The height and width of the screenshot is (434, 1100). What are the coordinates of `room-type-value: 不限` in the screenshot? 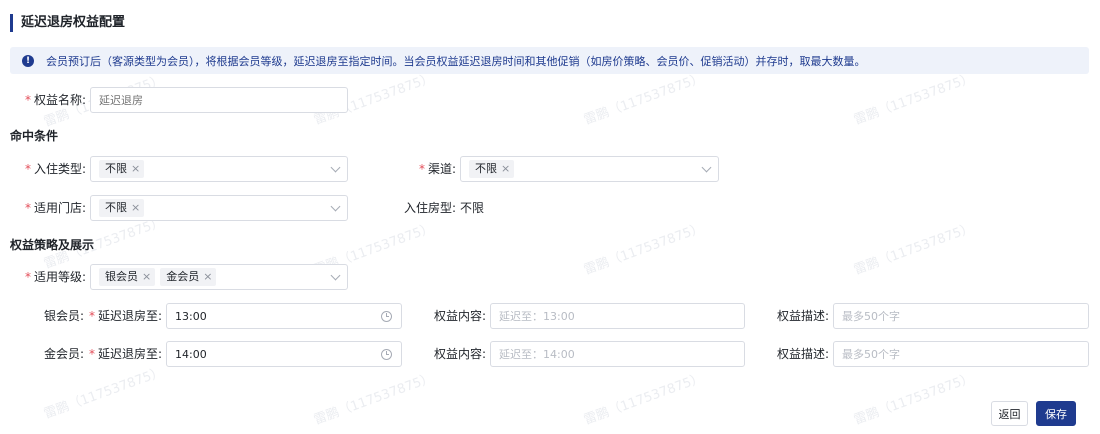 It's located at (472, 208).